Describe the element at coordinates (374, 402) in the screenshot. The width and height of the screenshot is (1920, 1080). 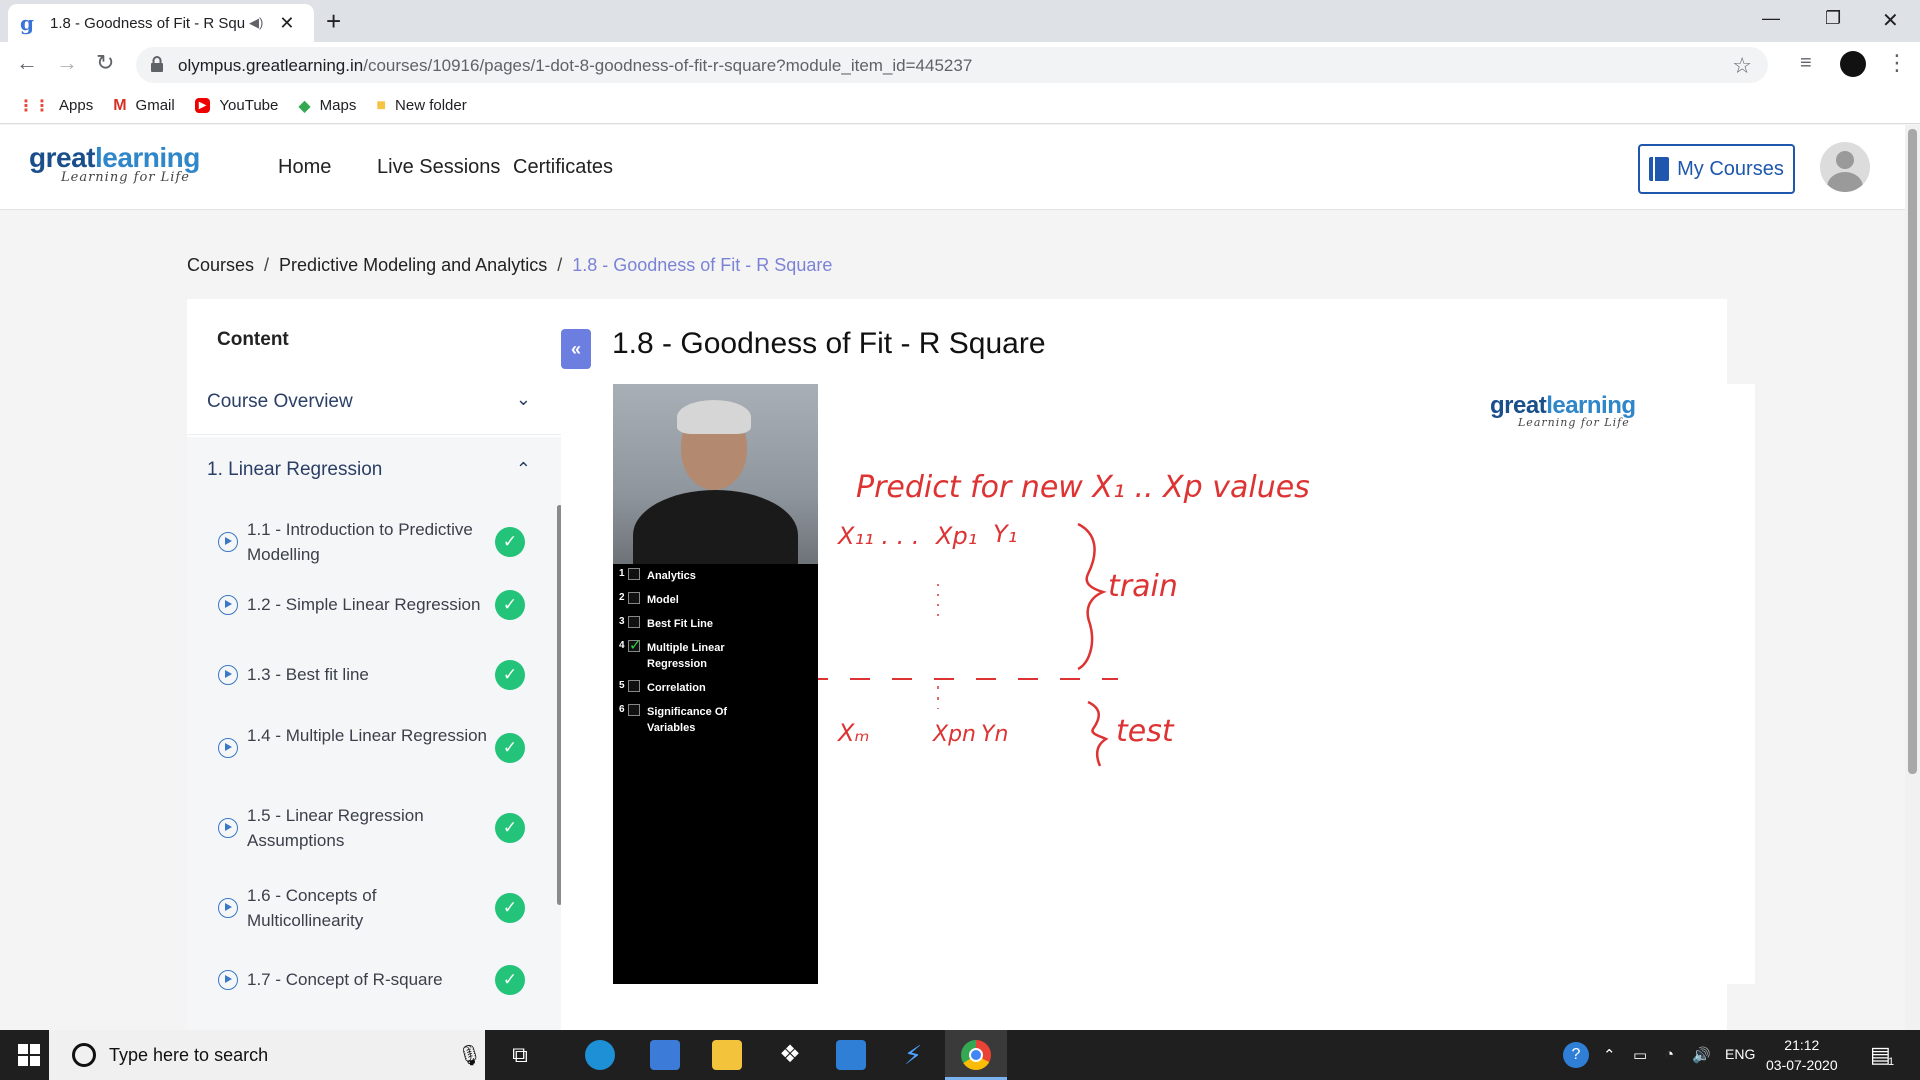
I see `section-course-overview: Course Overview ⌄` at that location.